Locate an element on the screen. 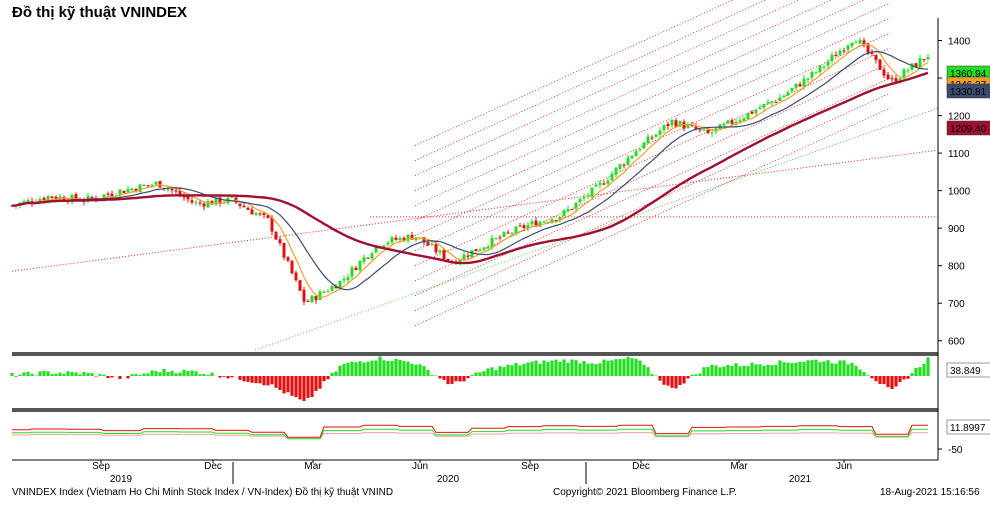 The width and height of the screenshot is (990, 508). price-tick-label: 1000 is located at coordinates (959, 192).